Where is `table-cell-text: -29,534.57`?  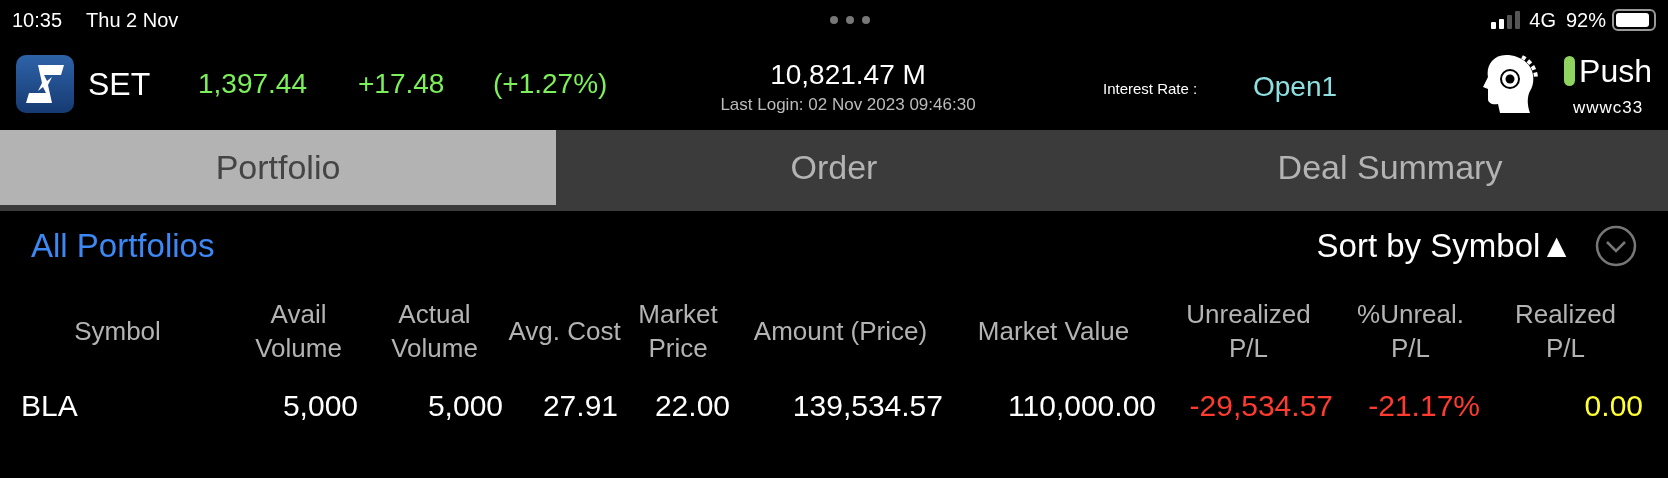
table-cell-text: -29,534.57 is located at coordinates (1261, 406).